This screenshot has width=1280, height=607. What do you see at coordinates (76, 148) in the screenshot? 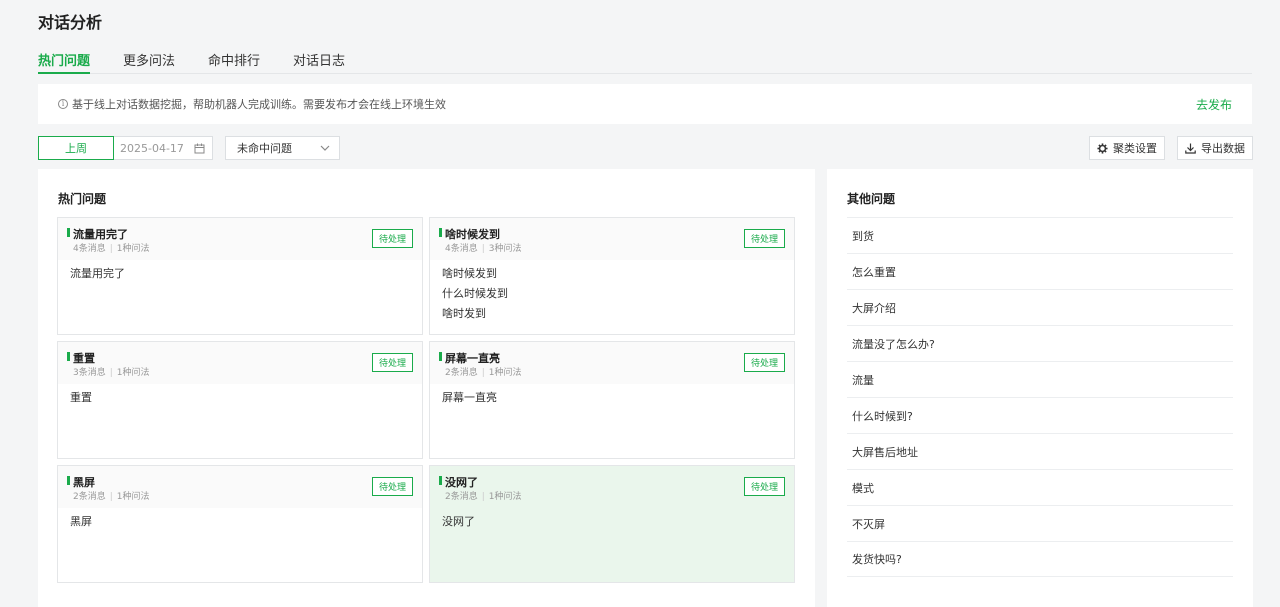
I see `last-week-button: 上周` at bounding box center [76, 148].